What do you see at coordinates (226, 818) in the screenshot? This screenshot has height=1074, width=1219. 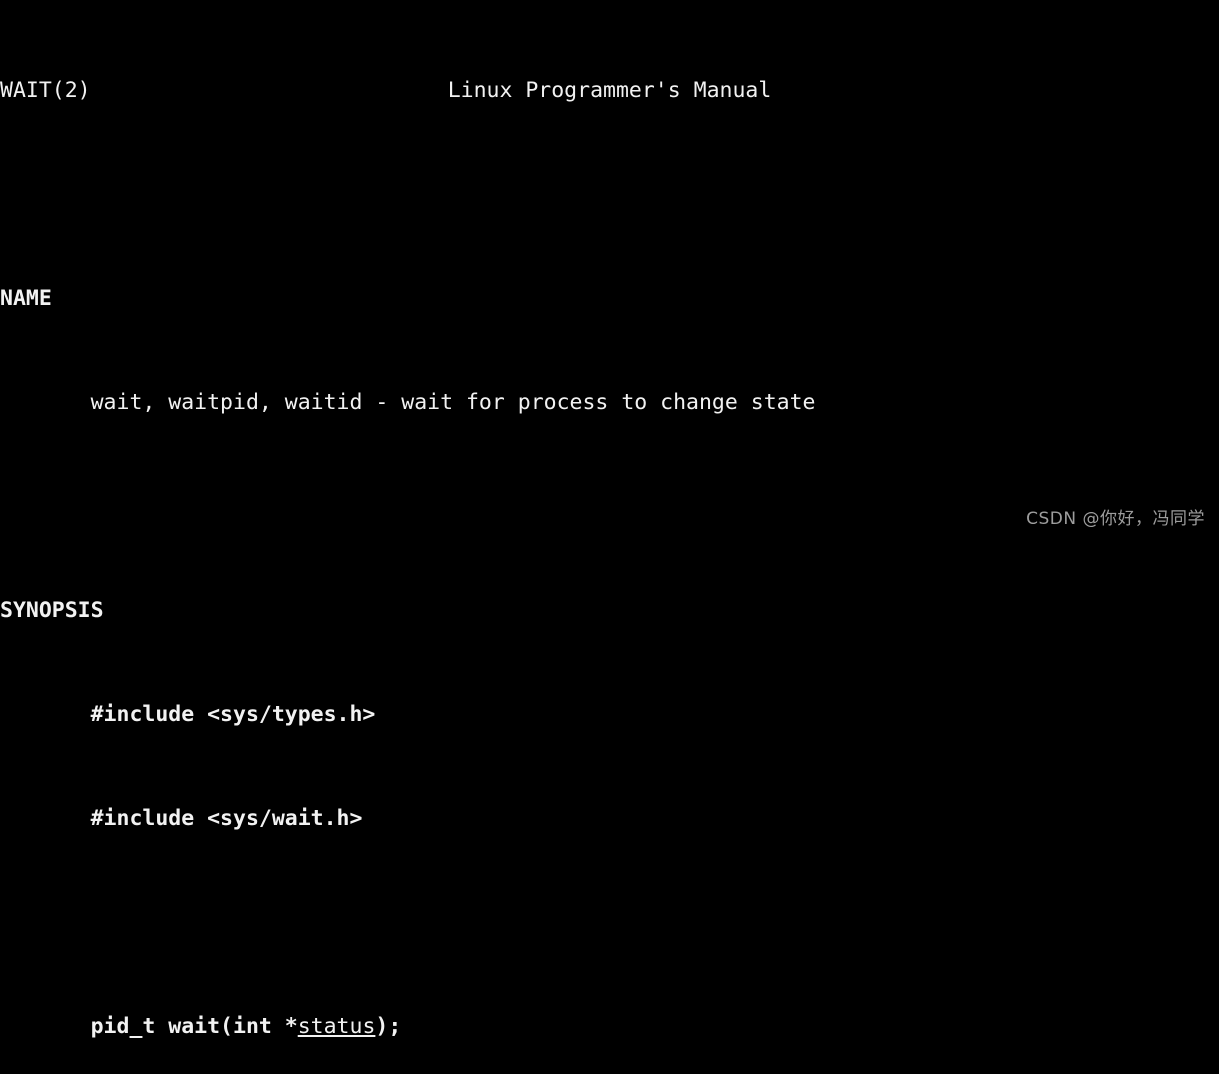 I see `include-wait-h: #include <sys/wait.h>` at bounding box center [226, 818].